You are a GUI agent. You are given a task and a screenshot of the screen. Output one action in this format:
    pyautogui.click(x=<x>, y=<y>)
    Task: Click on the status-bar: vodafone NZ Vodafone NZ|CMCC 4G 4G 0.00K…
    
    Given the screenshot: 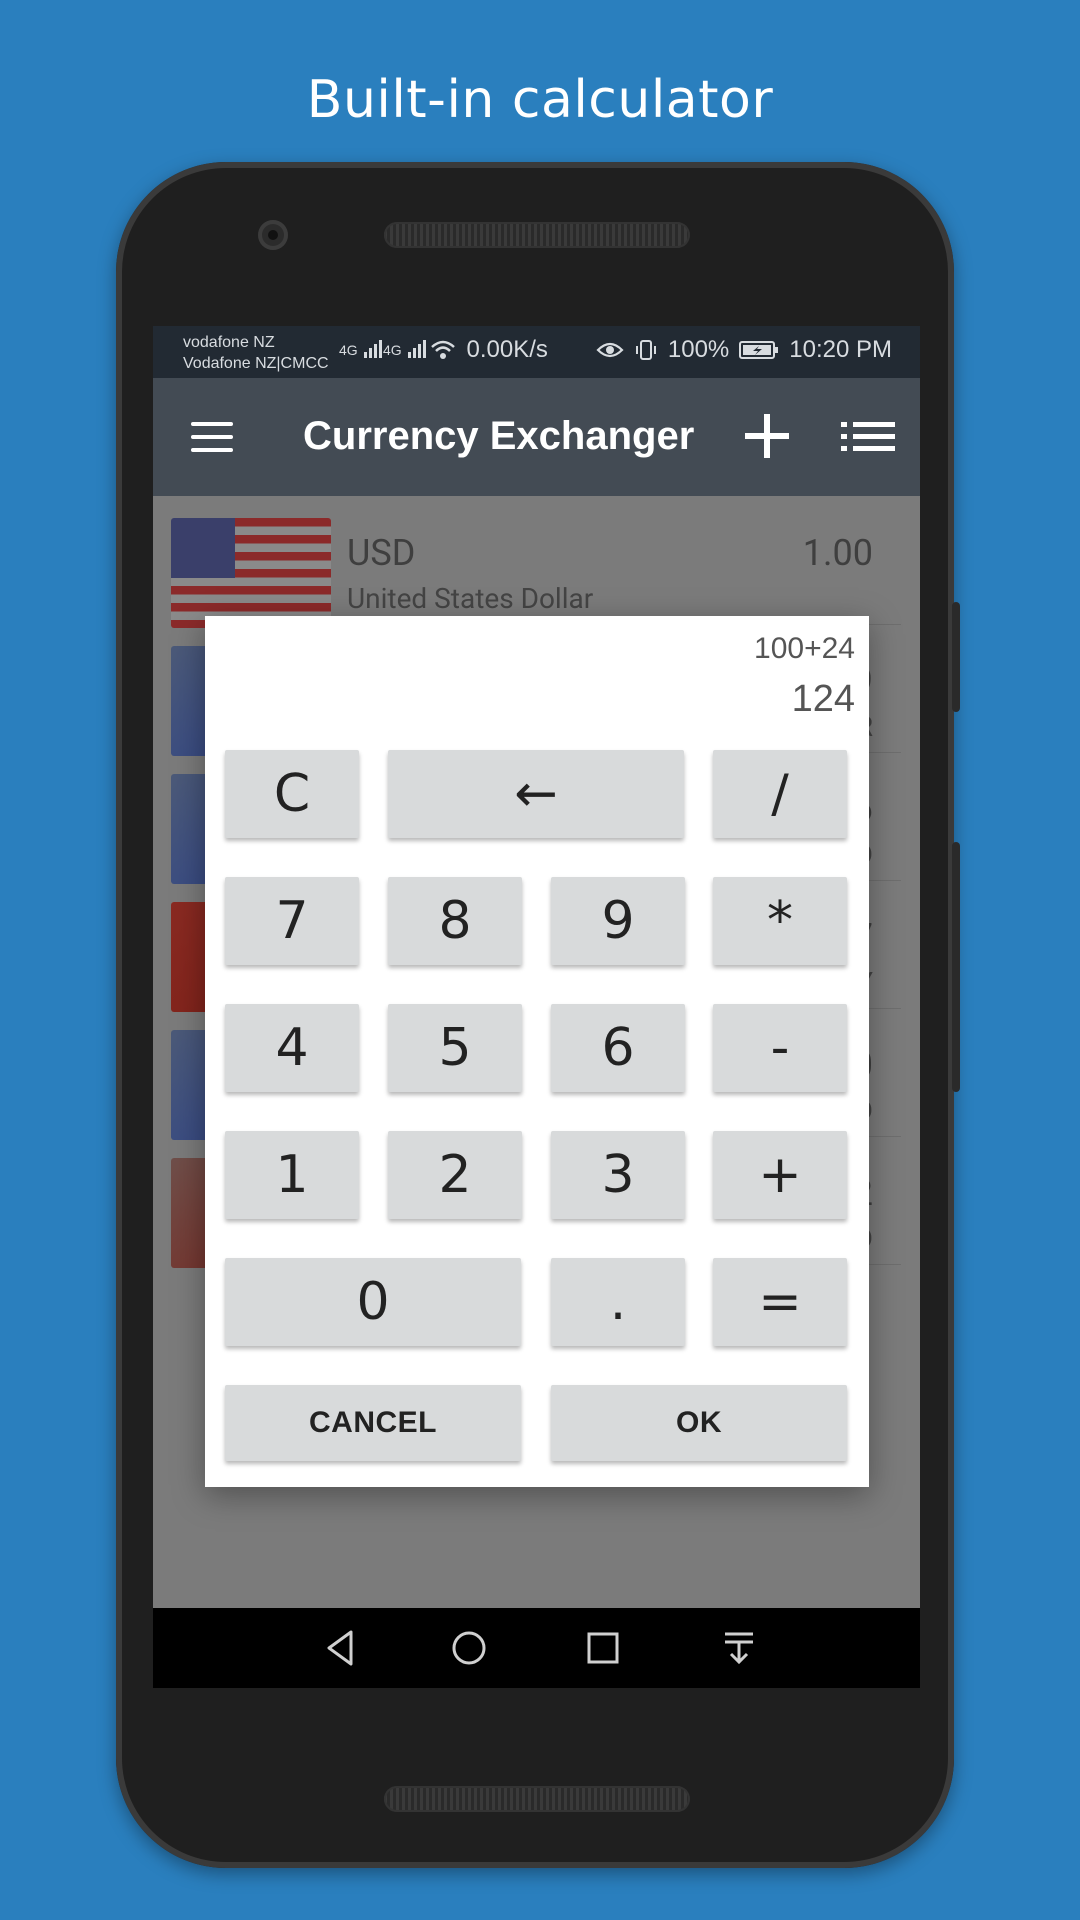 What is the action you would take?
    pyautogui.click(x=536, y=352)
    